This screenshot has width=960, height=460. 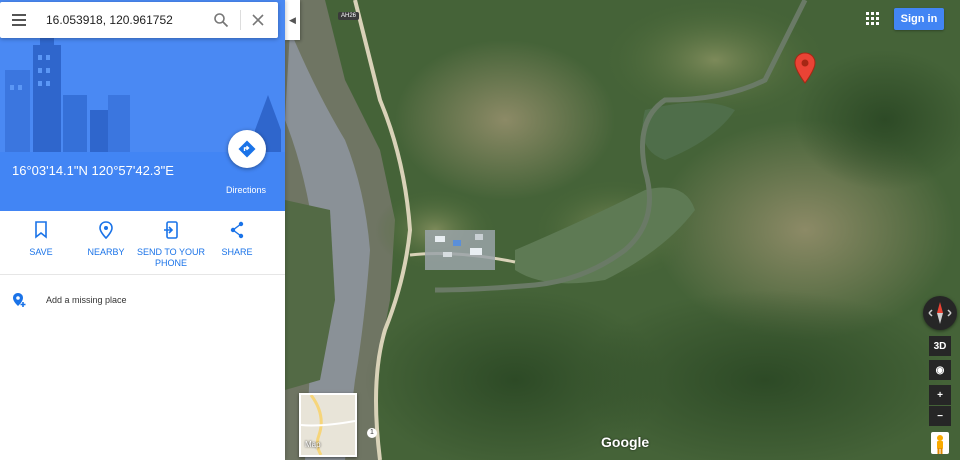 I want to click on my-location-button: ◉, so click(x=940, y=370).